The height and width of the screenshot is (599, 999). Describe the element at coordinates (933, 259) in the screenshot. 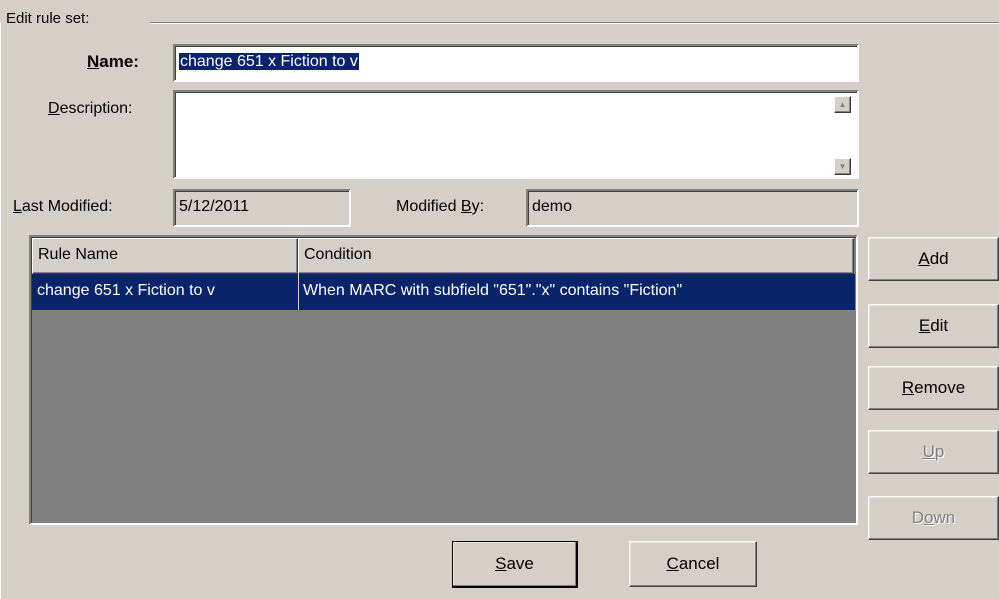

I see `add-button: Add` at that location.